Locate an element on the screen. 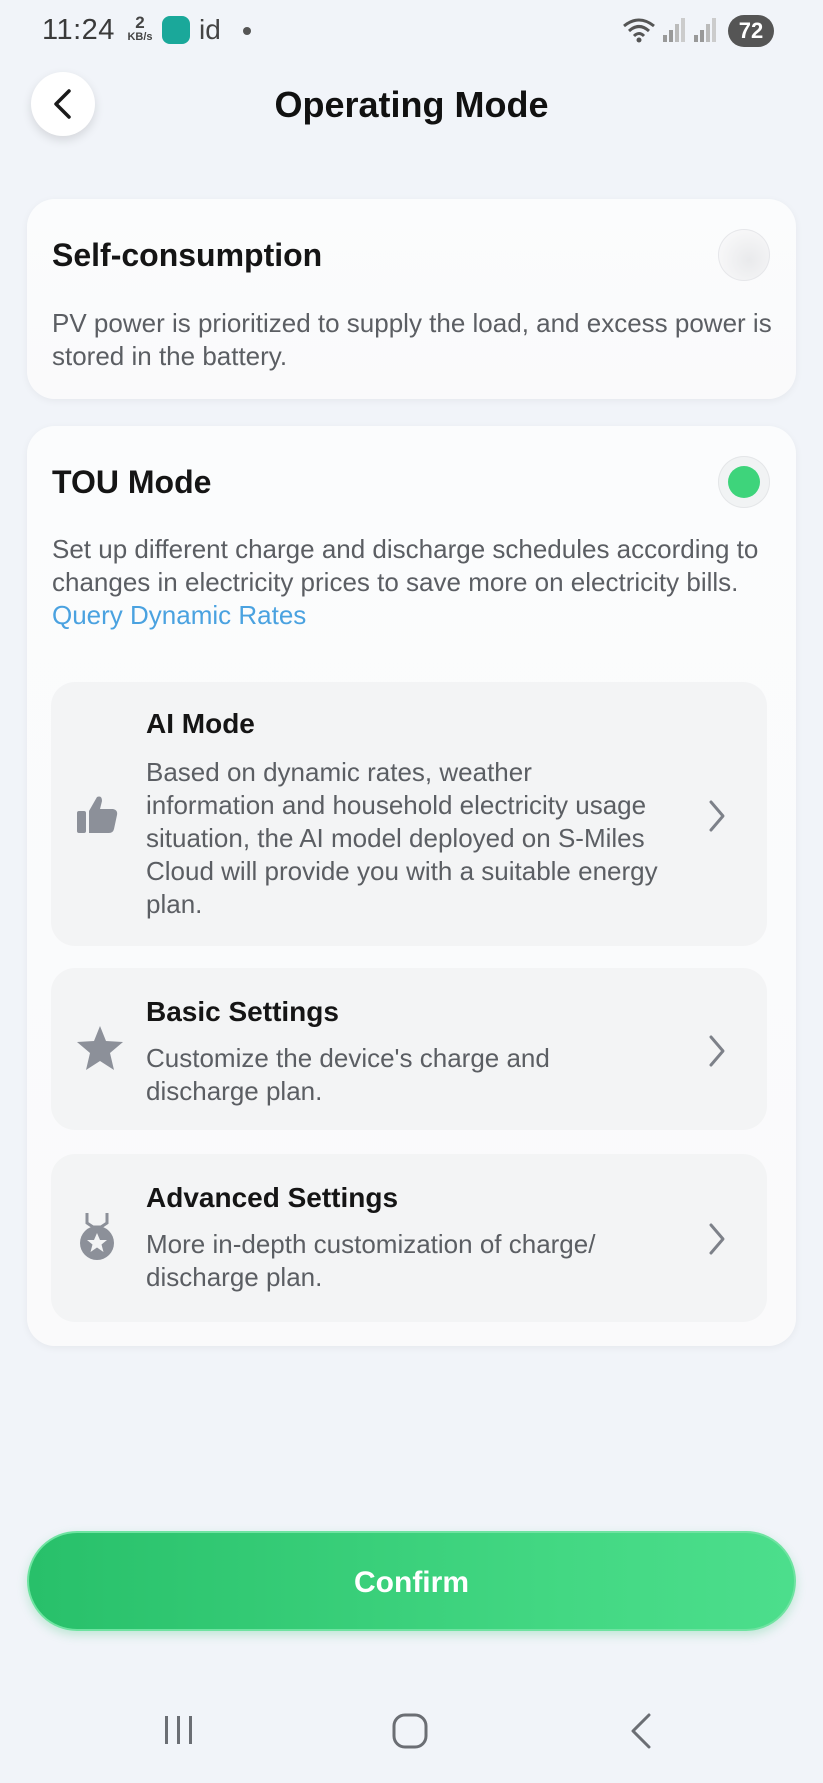 This screenshot has height=1783, width=823. notification-dot-icon is located at coordinates (247, 31).